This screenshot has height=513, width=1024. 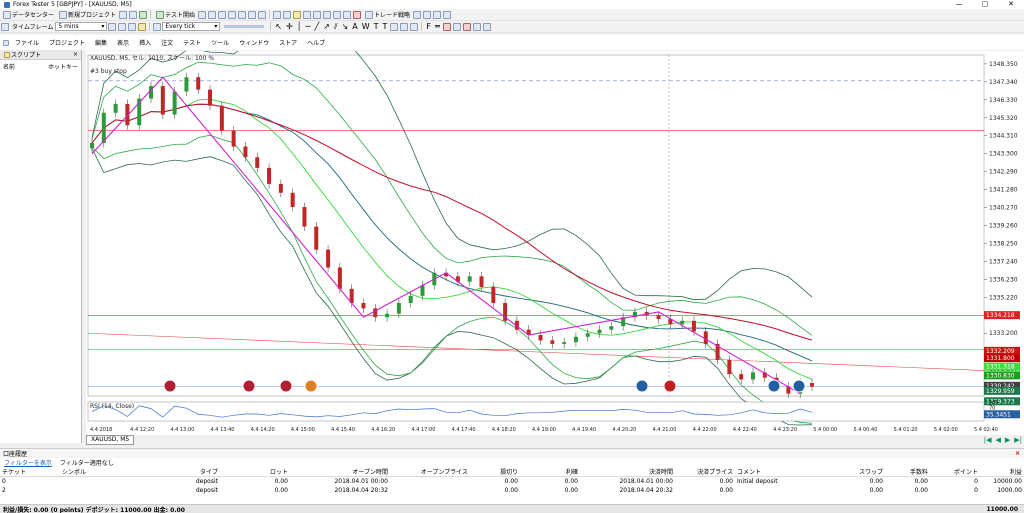 I want to click on chart-style-icon, so click(x=252, y=14).